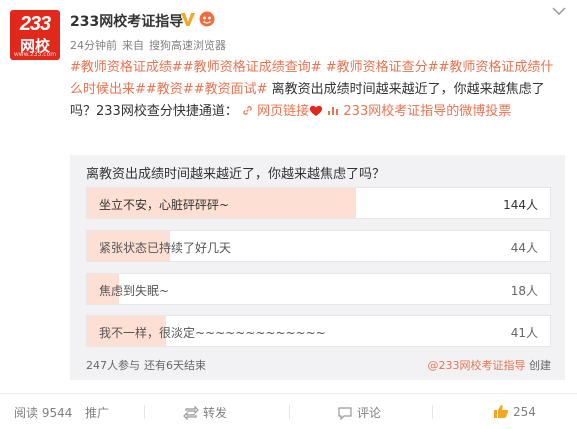 The image size is (577, 429). Describe the element at coordinates (231, 89) in the screenshot. I see `hashtag: #教资面试#` at that location.